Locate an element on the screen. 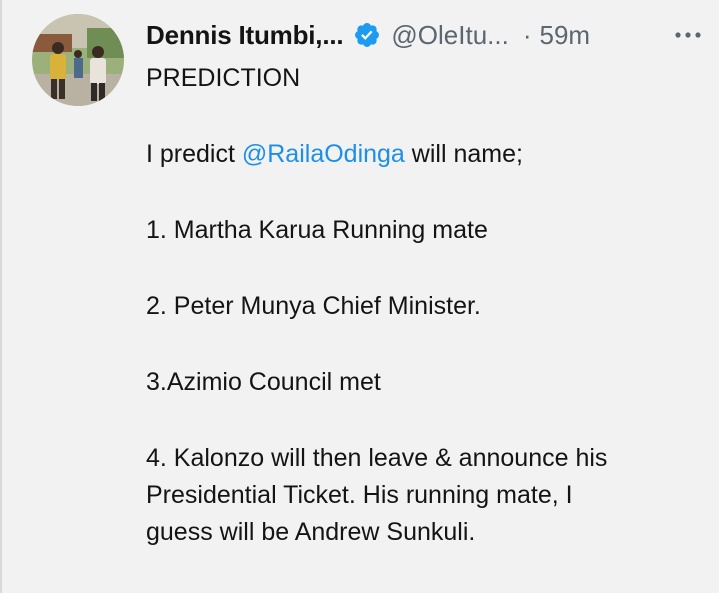 This screenshot has height=593, width=719. tweet-line: 3.Azimio Council met is located at coordinates (263, 382).